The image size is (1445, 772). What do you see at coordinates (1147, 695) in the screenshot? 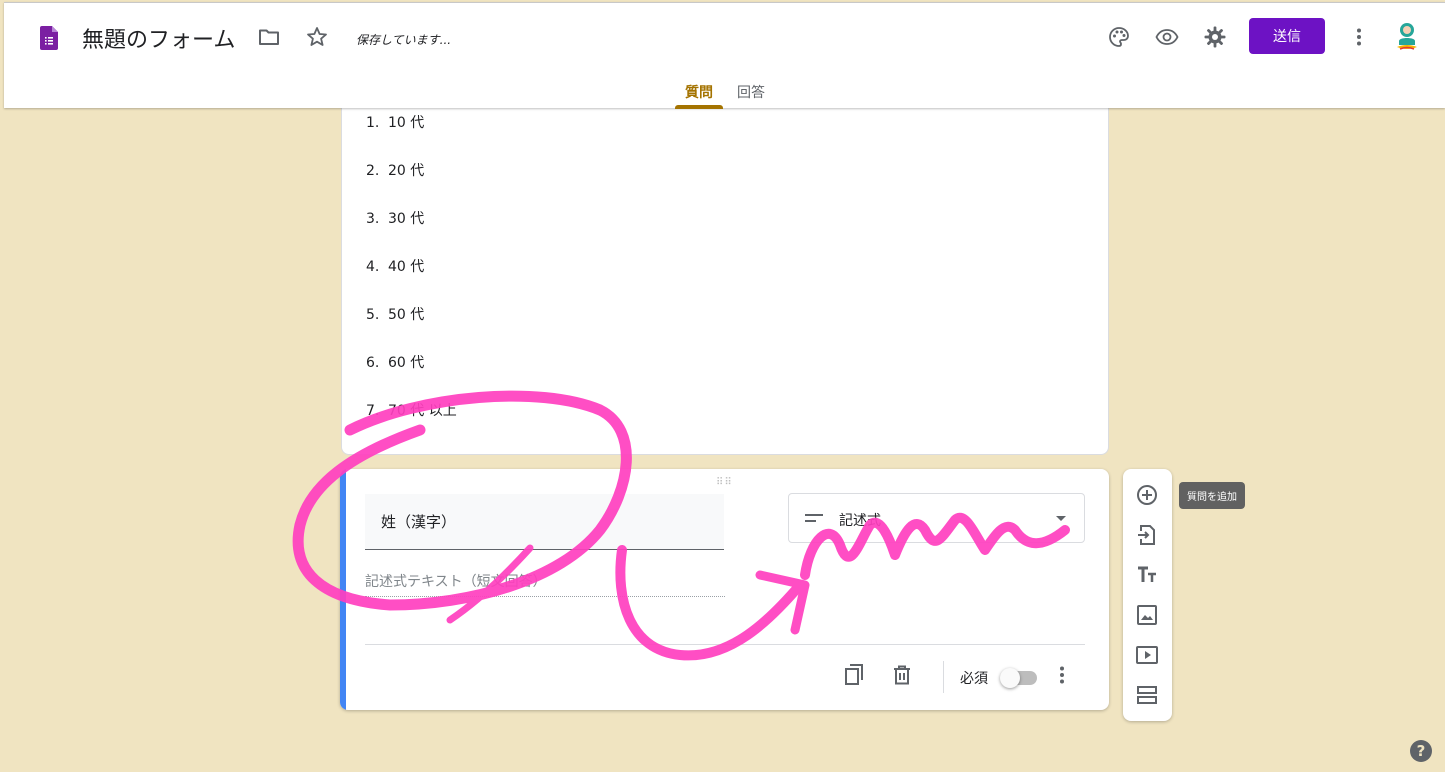
I see `section-icon` at bounding box center [1147, 695].